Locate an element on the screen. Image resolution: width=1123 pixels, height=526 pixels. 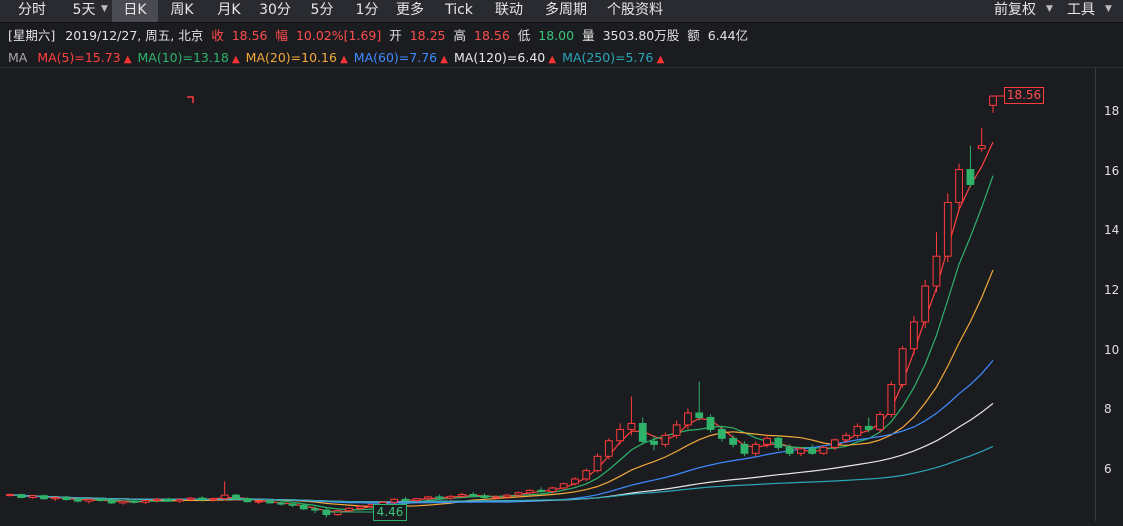
5day-dropdown-icon: ▼ is located at coordinates (104, 9).